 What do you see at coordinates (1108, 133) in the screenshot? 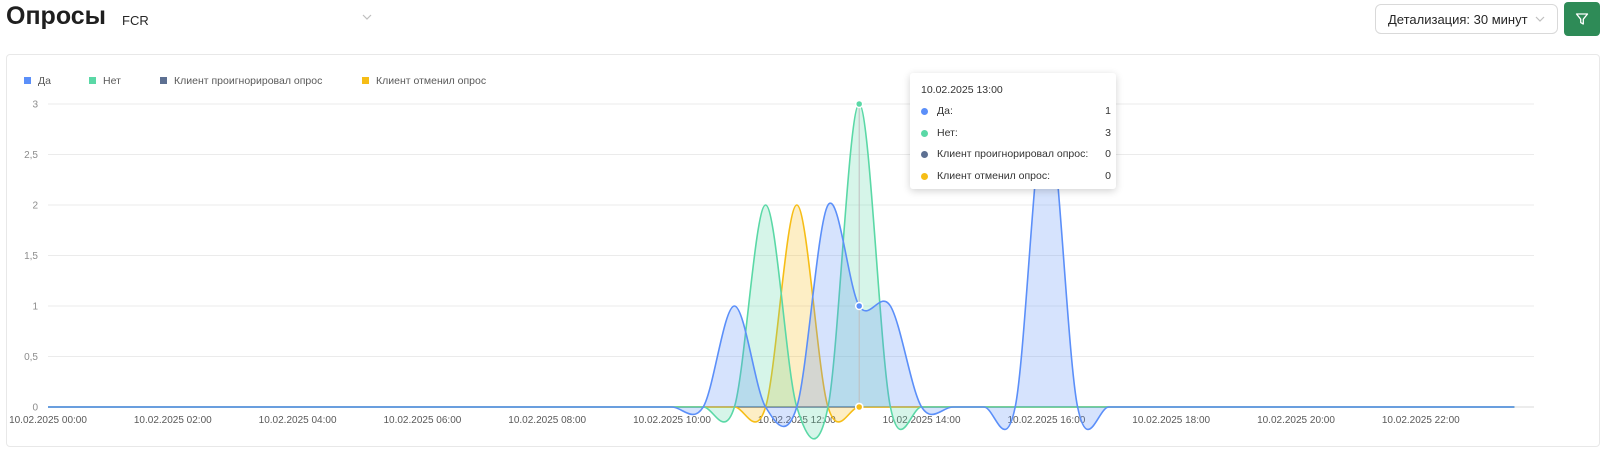
I see `tooltip-value: 3` at bounding box center [1108, 133].